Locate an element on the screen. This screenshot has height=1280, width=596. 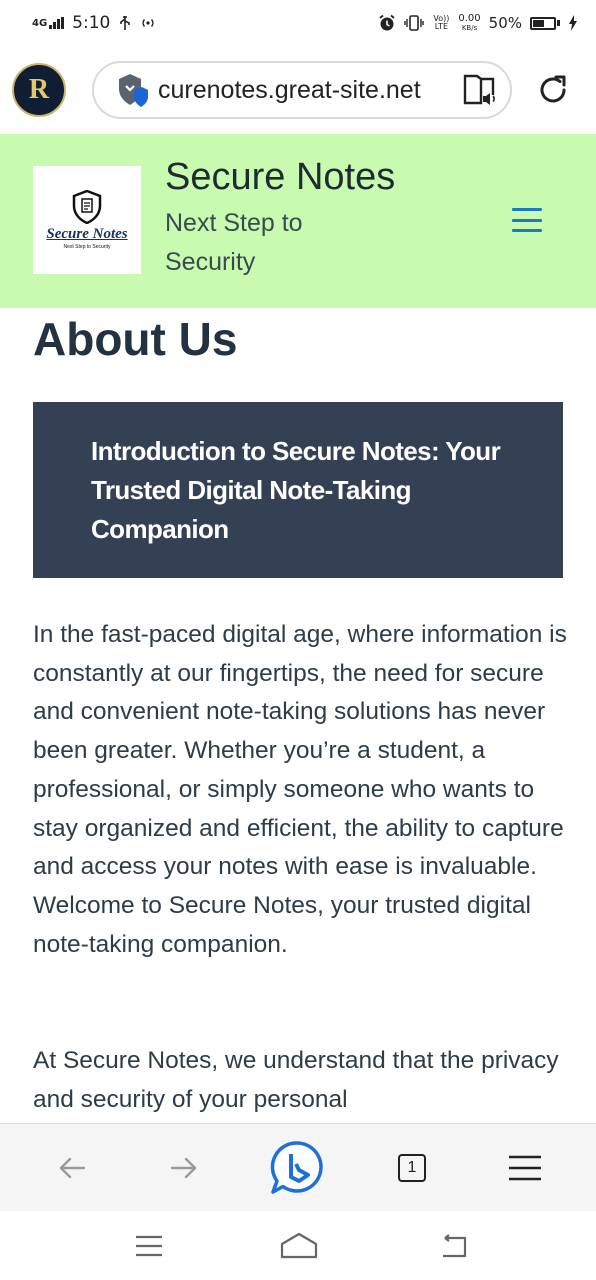
tabs-icon: 1 is located at coordinates (412, 1168).